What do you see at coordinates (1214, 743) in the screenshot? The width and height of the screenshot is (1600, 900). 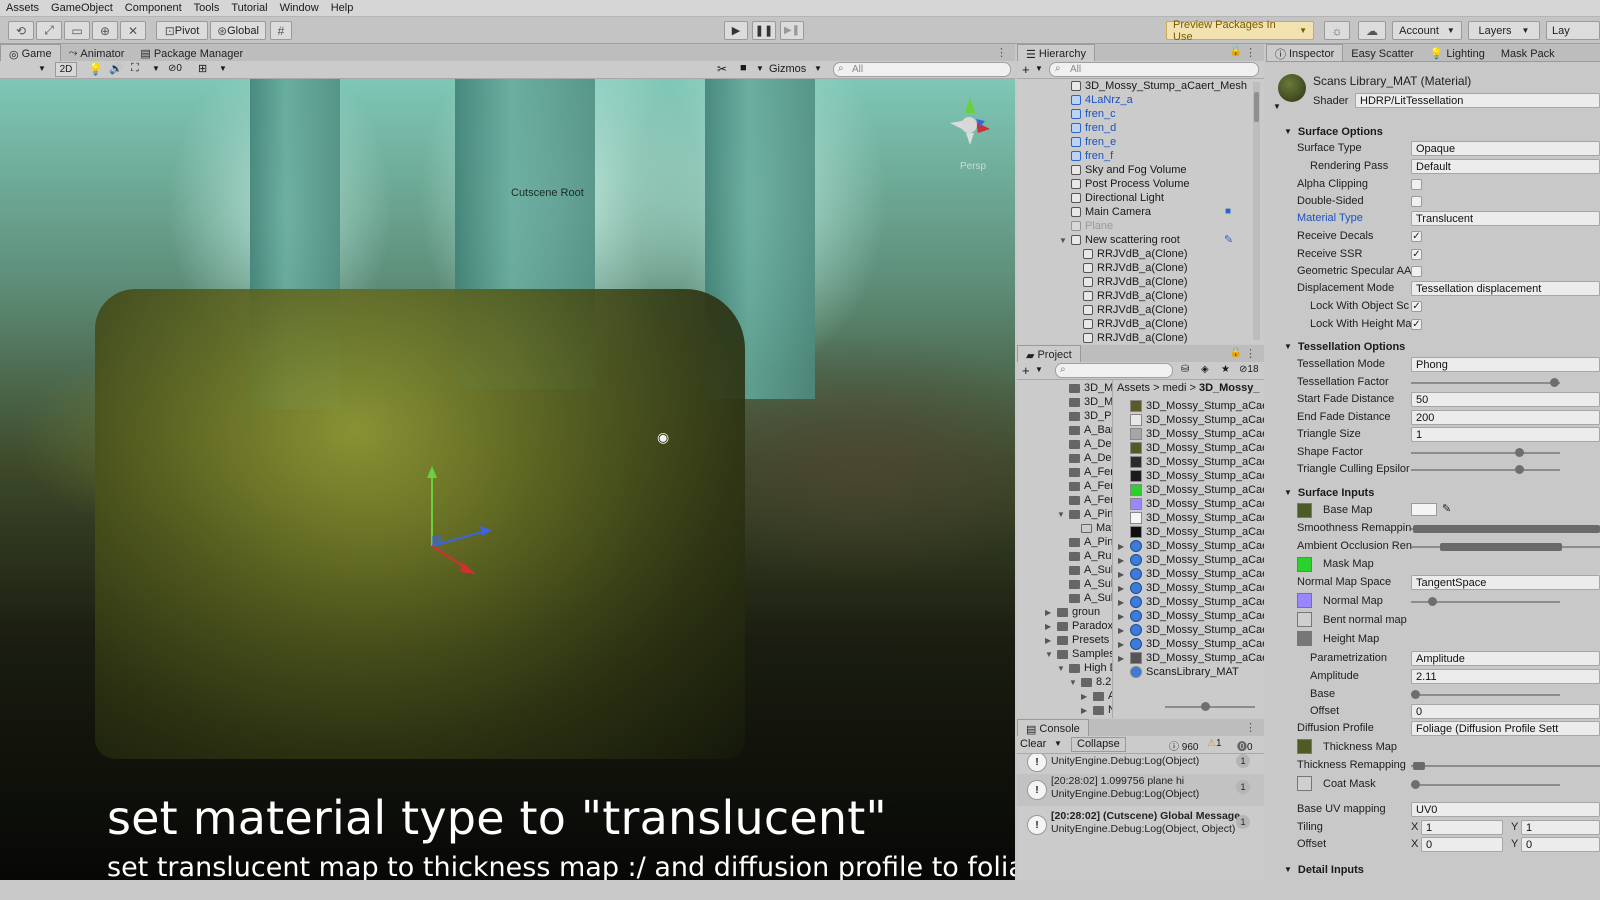 I see `warning-count: ⚠1` at bounding box center [1214, 743].